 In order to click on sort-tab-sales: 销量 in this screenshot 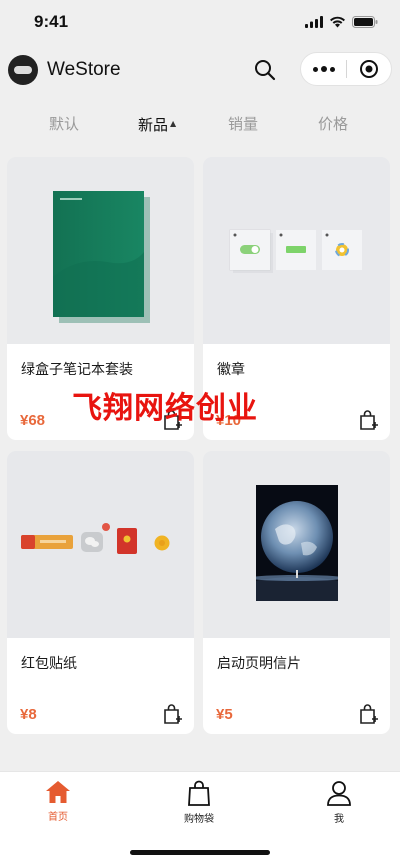, I will do `click(243, 124)`.